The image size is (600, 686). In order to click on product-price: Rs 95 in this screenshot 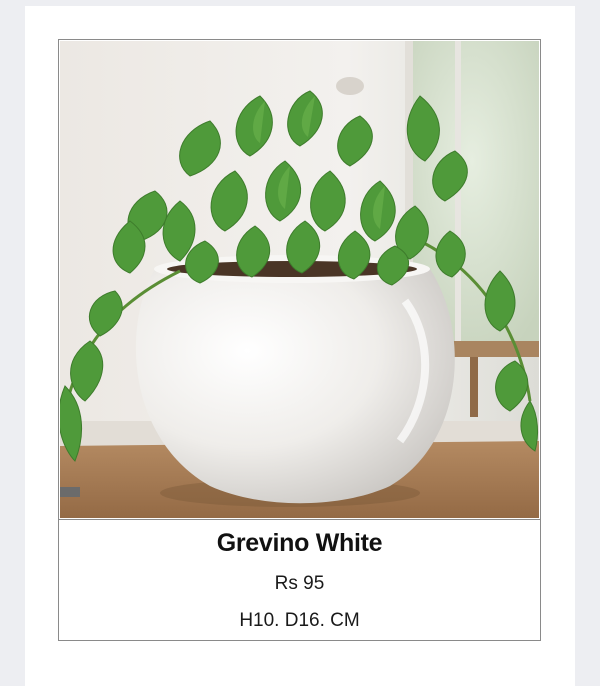, I will do `click(299, 583)`.